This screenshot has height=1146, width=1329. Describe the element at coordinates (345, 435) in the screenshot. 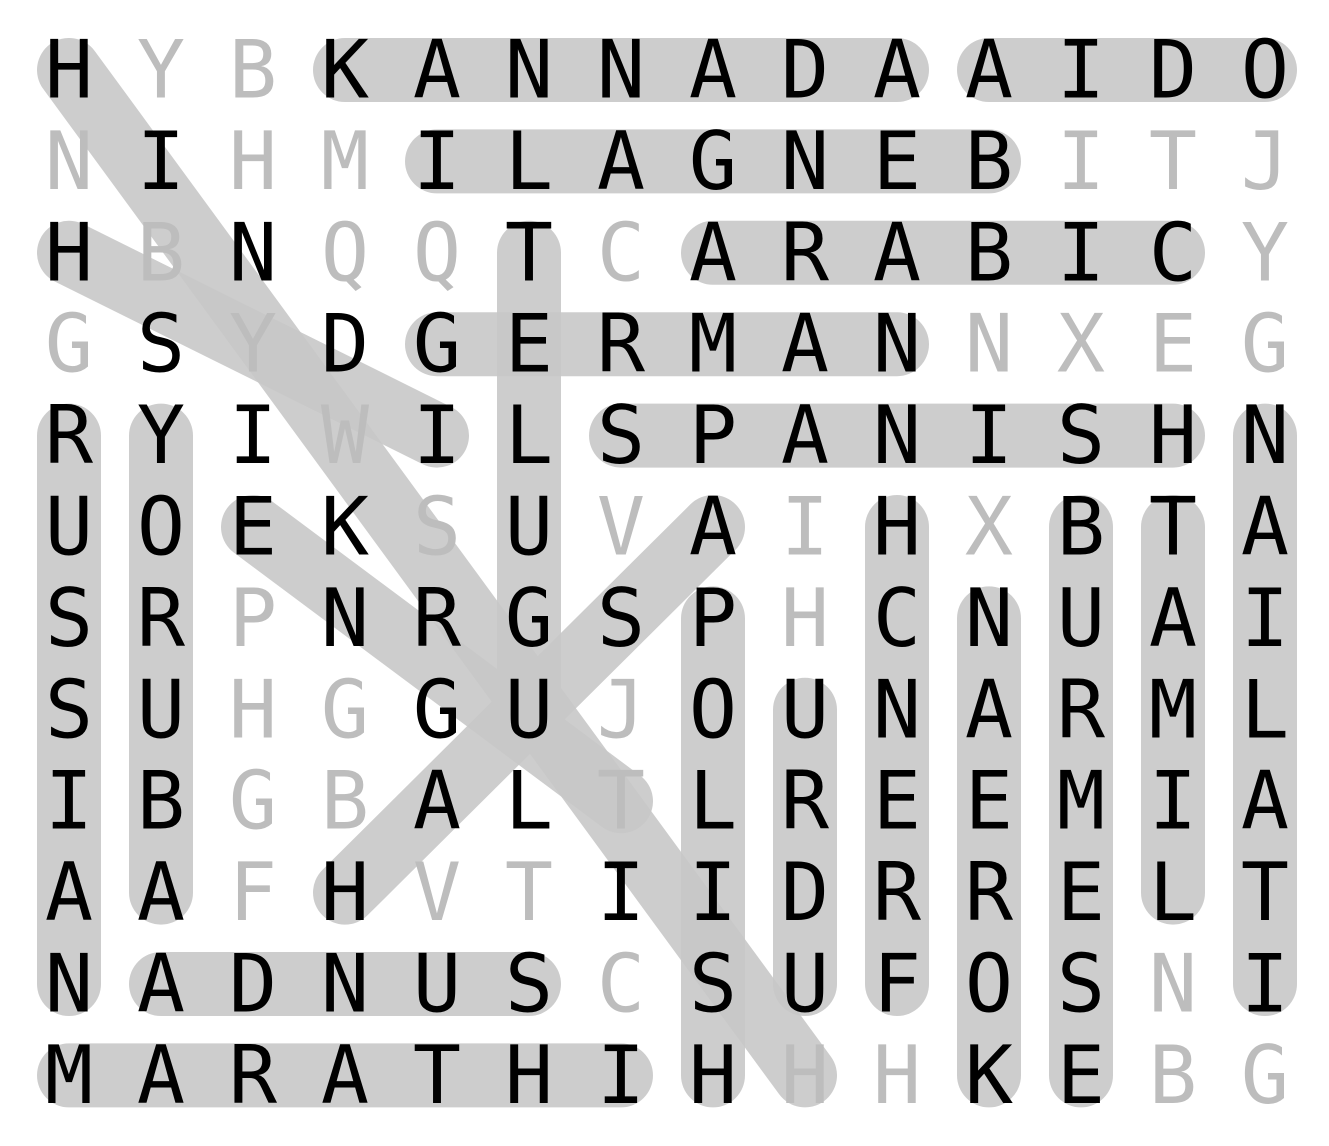

I see `grid-cell: W` at that location.